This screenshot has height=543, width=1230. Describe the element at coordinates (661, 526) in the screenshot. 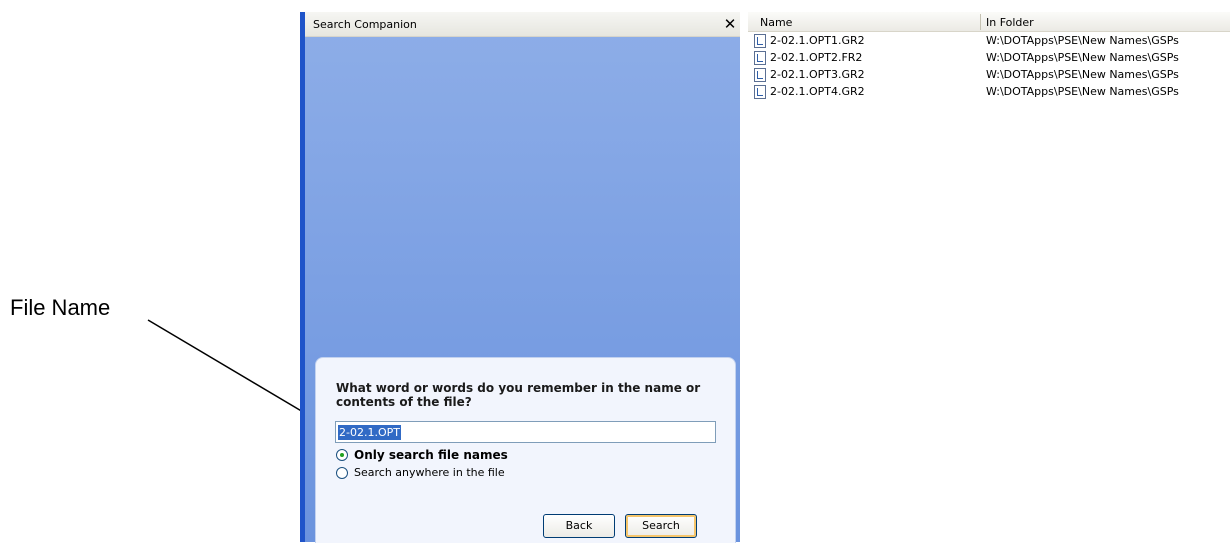

I see `search-button: Search` at that location.